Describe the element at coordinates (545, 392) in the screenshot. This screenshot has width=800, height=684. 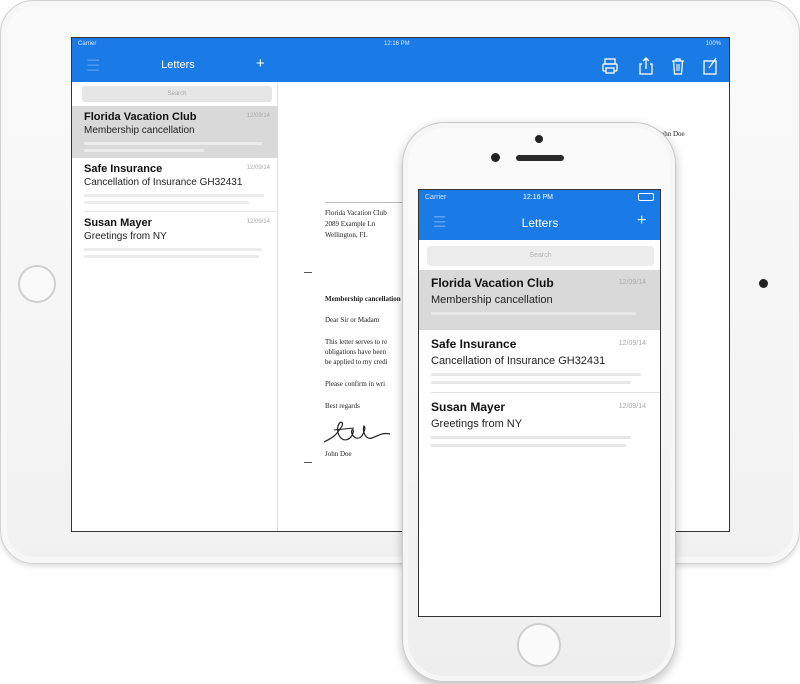
I see `row-divider` at that location.